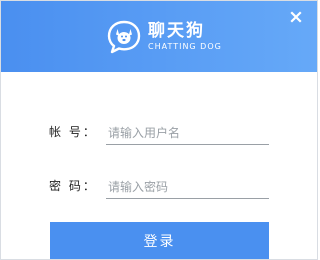 The width and height of the screenshot is (320, 260). What do you see at coordinates (176, 31) in the screenshot?
I see `app-name: 聊天狗` at bounding box center [176, 31].